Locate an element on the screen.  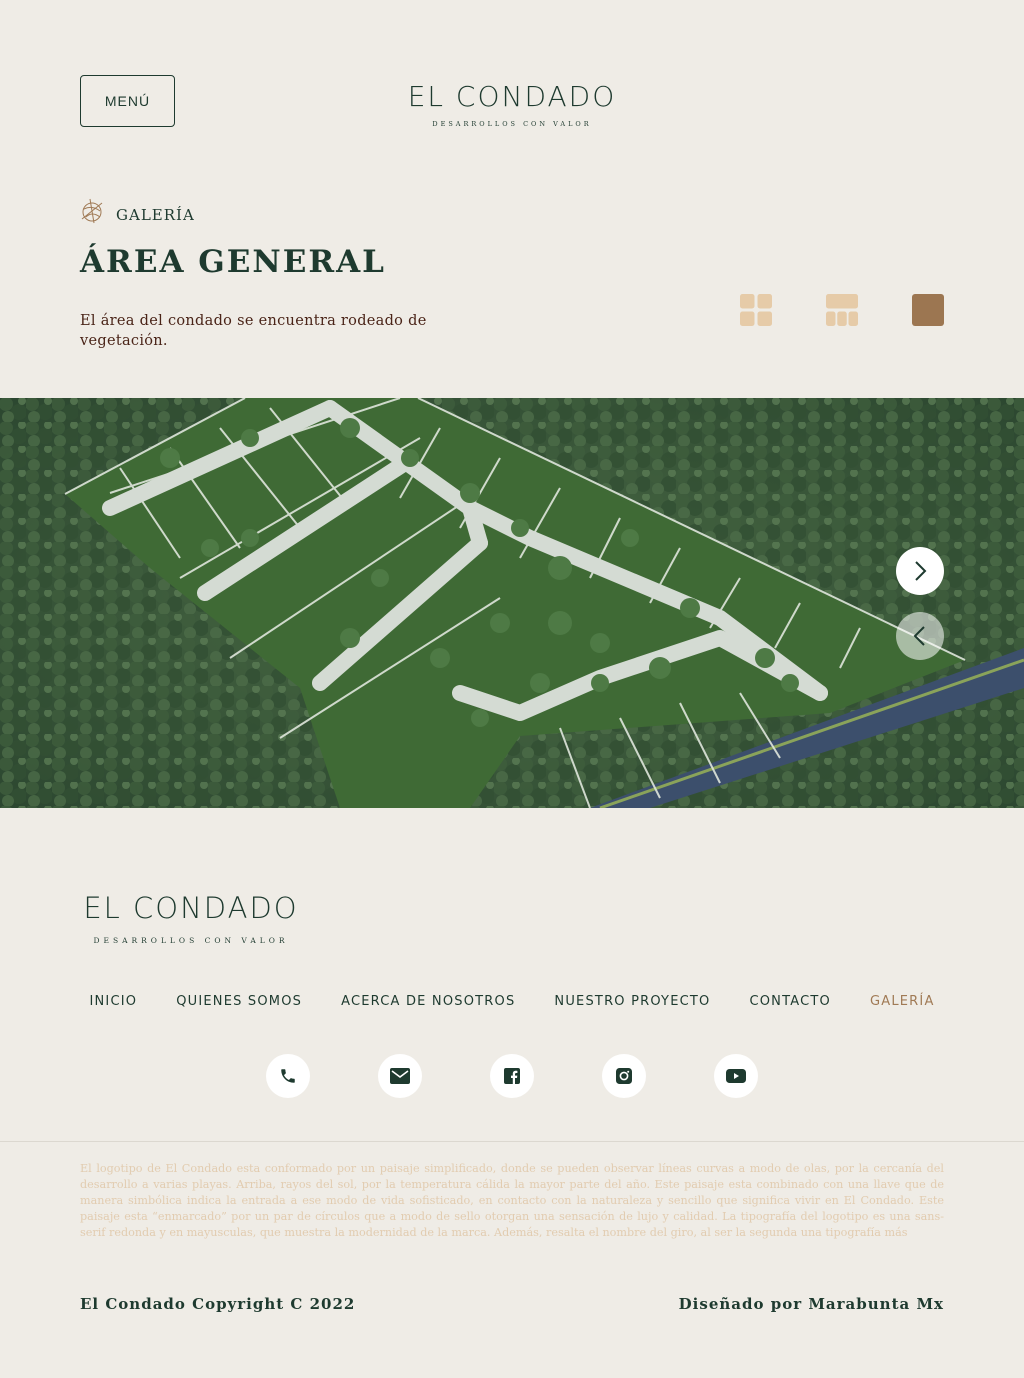
grid-1x3-view-toggle is located at coordinates (842, 310).